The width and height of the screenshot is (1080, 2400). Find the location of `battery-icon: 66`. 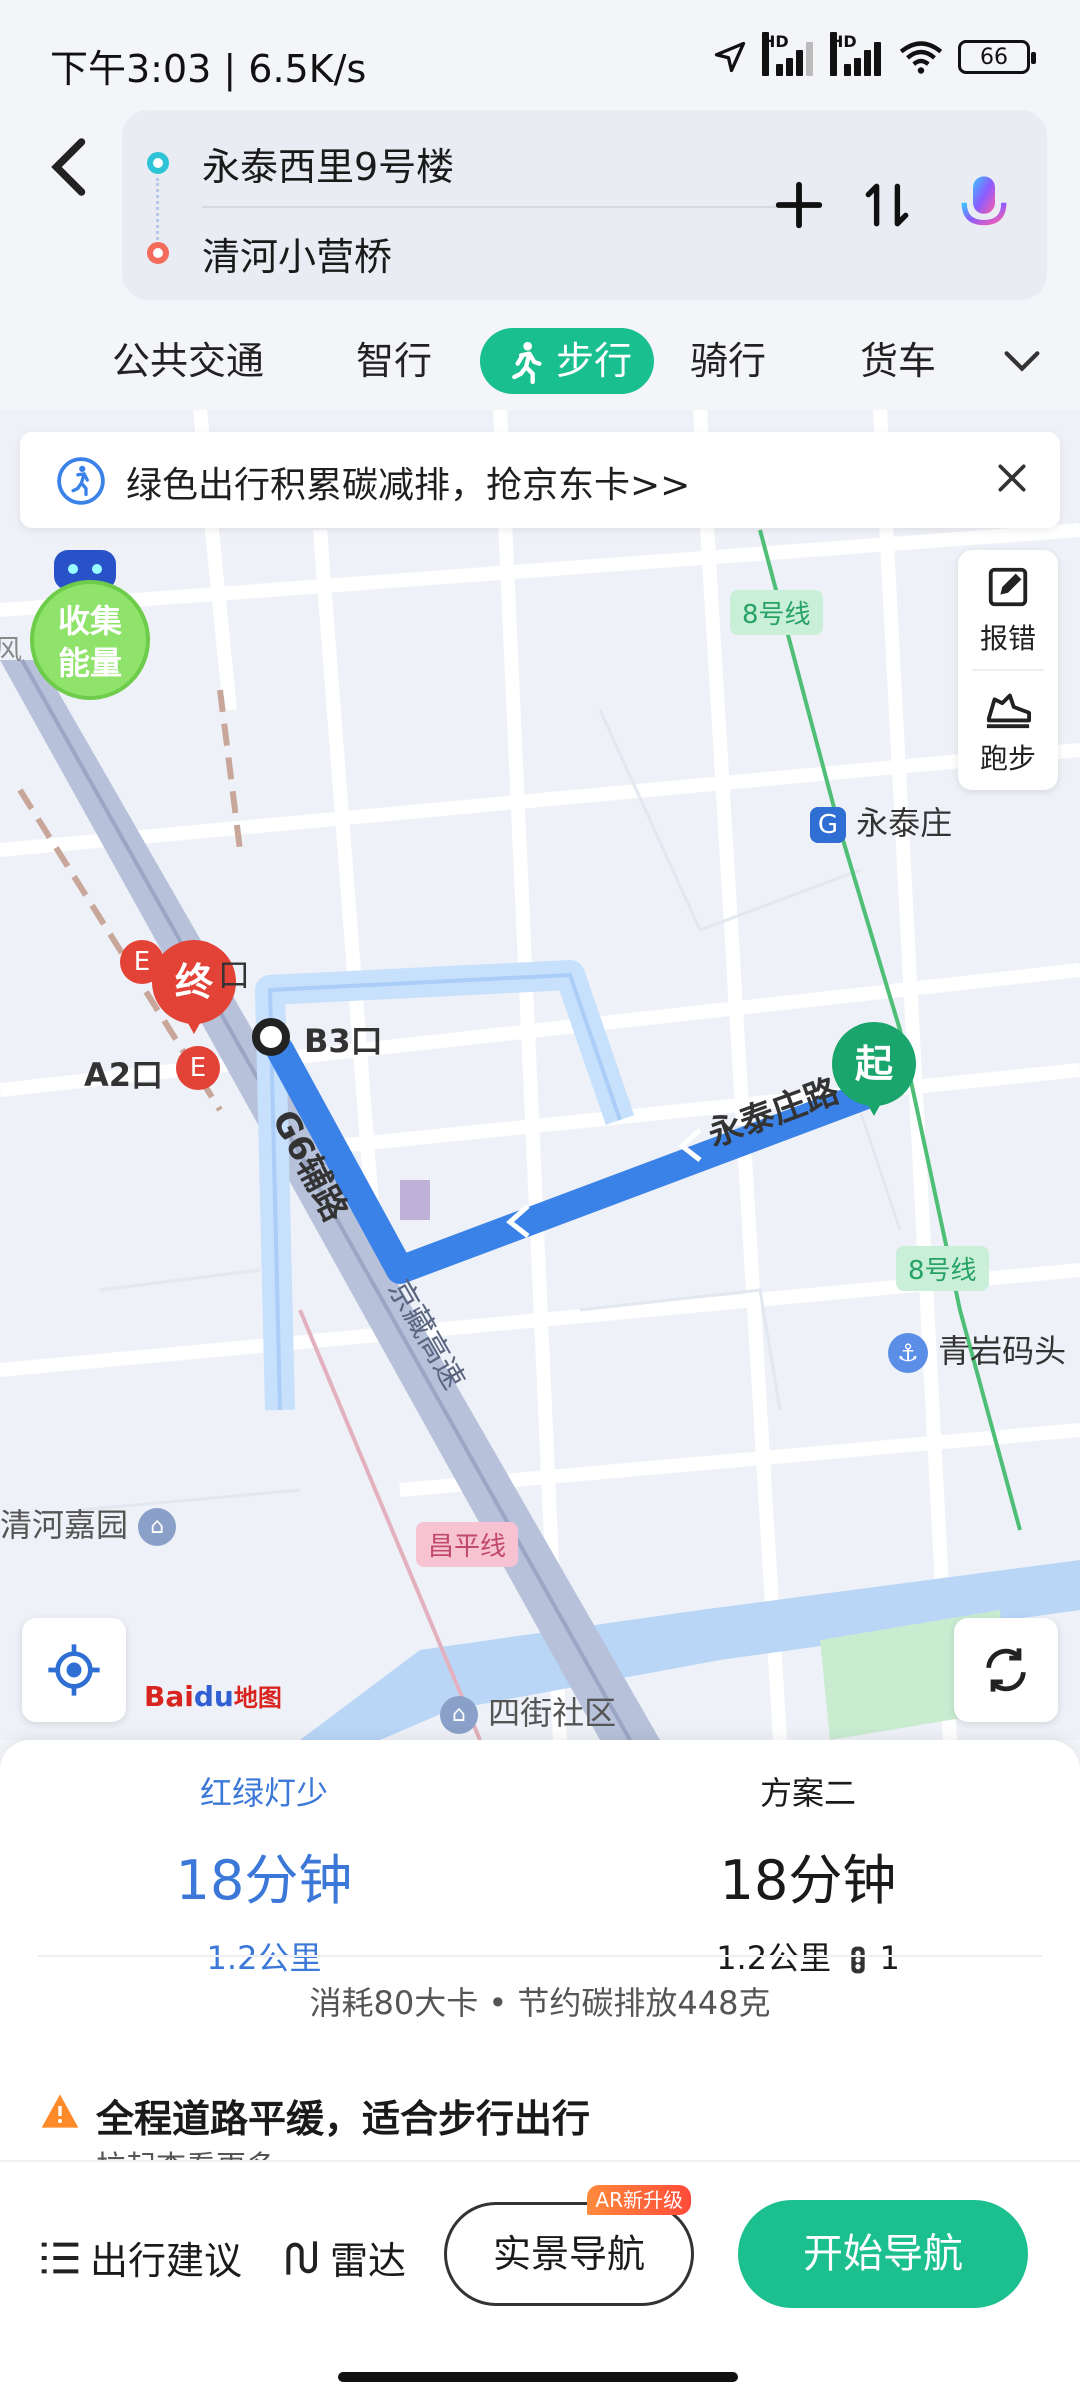

battery-icon: 66 is located at coordinates (997, 57).